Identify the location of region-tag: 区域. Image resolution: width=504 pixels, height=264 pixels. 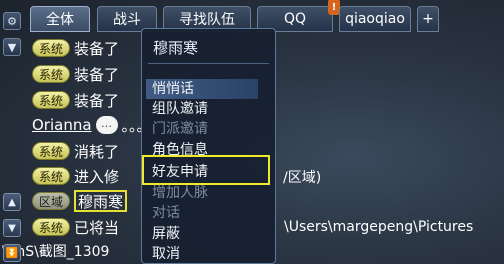
(51, 201).